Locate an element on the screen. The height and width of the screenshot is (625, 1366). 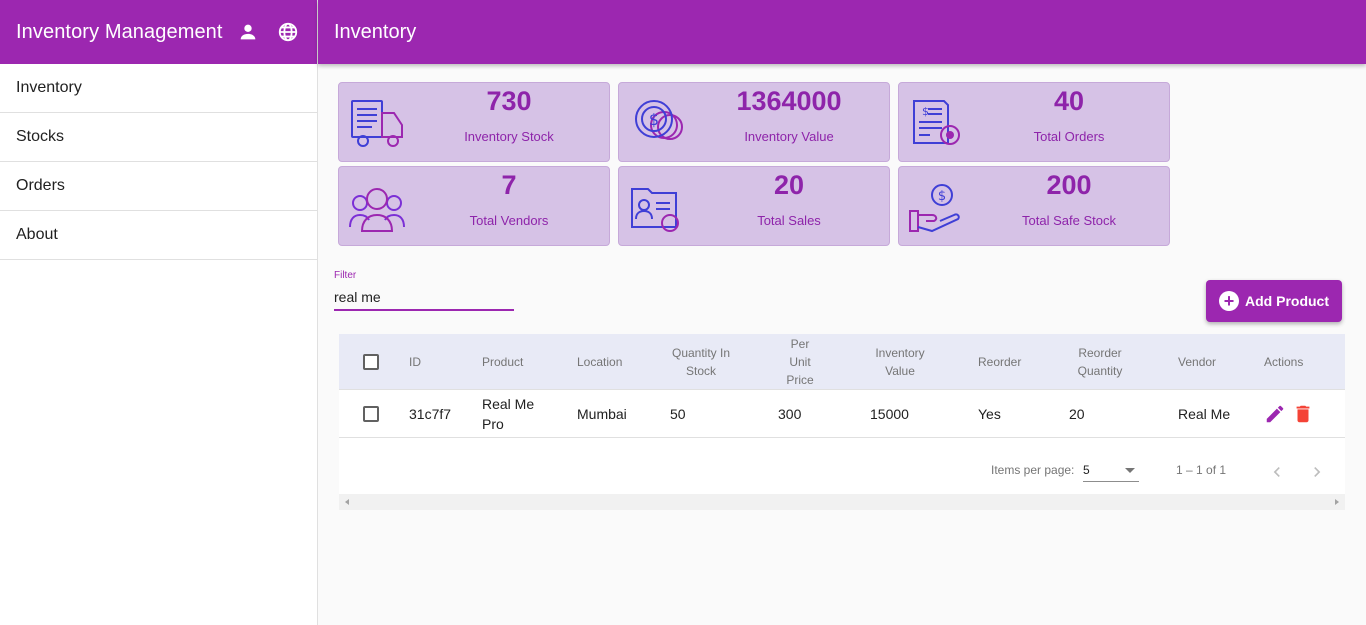
card-inventory-value: $ 1364000 Inventory Value is located at coordinates (754, 122).